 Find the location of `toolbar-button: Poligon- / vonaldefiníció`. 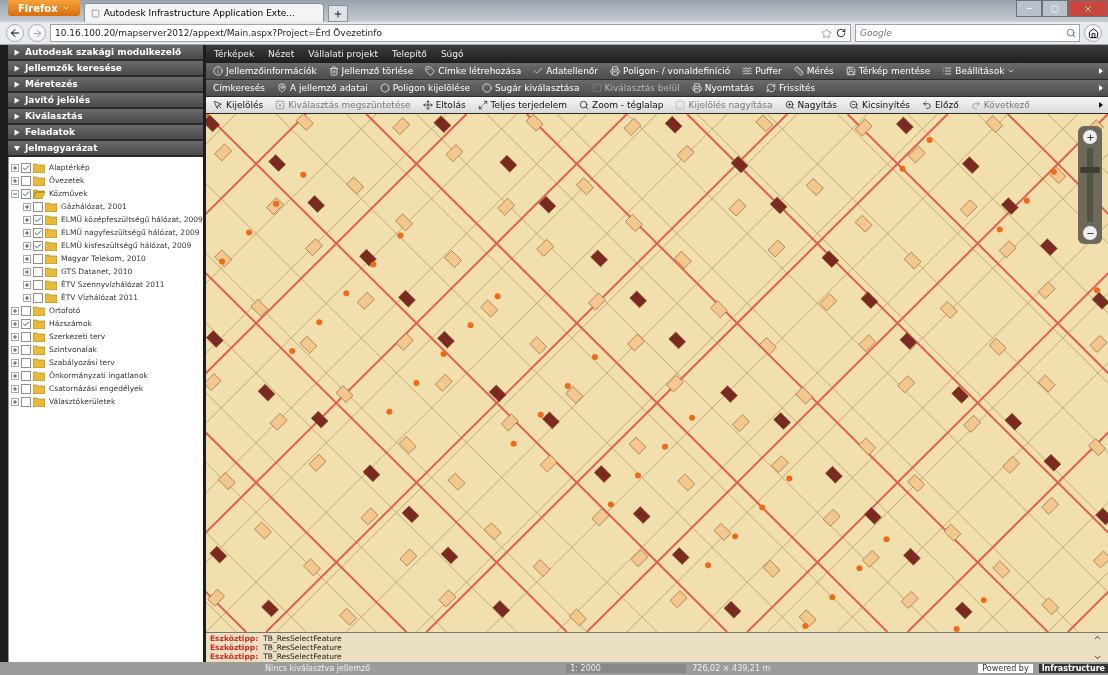

toolbar-button: Poligon- / vonaldefiníció is located at coordinates (670, 71).